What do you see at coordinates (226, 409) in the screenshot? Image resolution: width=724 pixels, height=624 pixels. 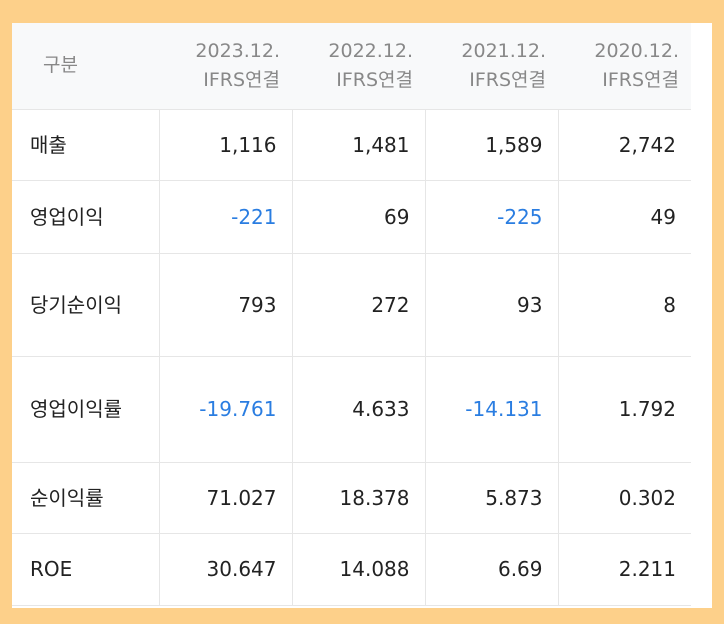 I see `cell-value: -19.761` at bounding box center [226, 409].